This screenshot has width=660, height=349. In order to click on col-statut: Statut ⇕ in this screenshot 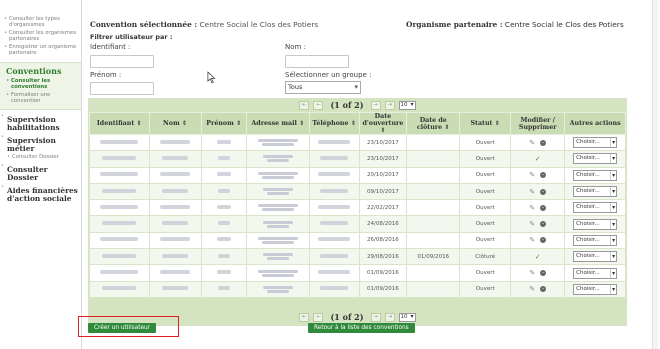, I will do `click(485, 123)`.